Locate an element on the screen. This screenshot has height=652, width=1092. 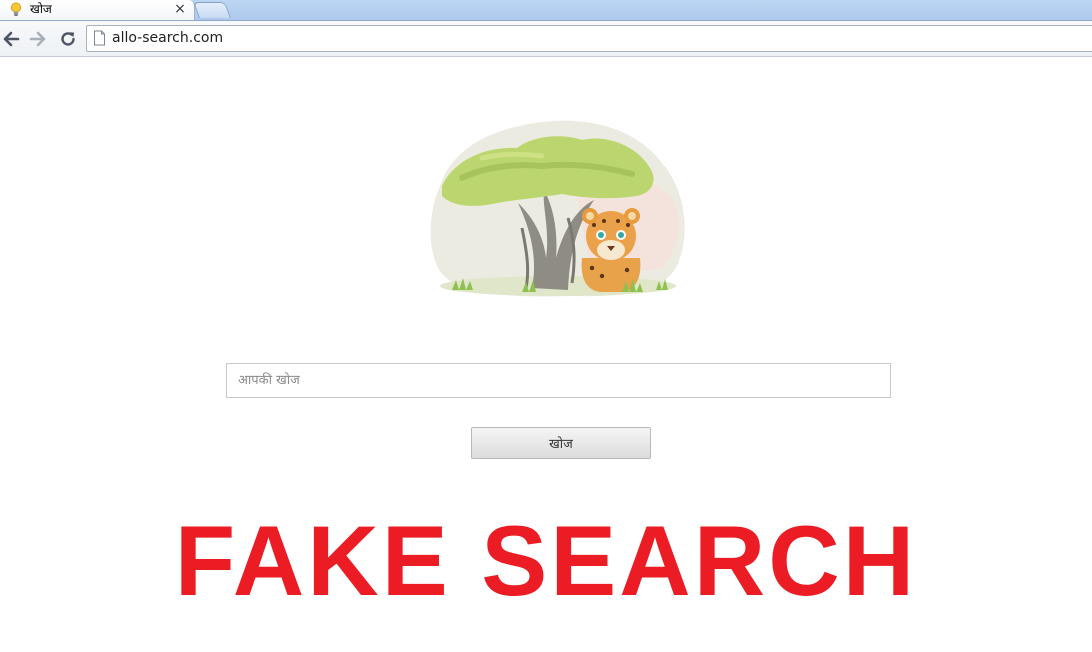
tab-title: खोज is located at coordinates (41, 9).